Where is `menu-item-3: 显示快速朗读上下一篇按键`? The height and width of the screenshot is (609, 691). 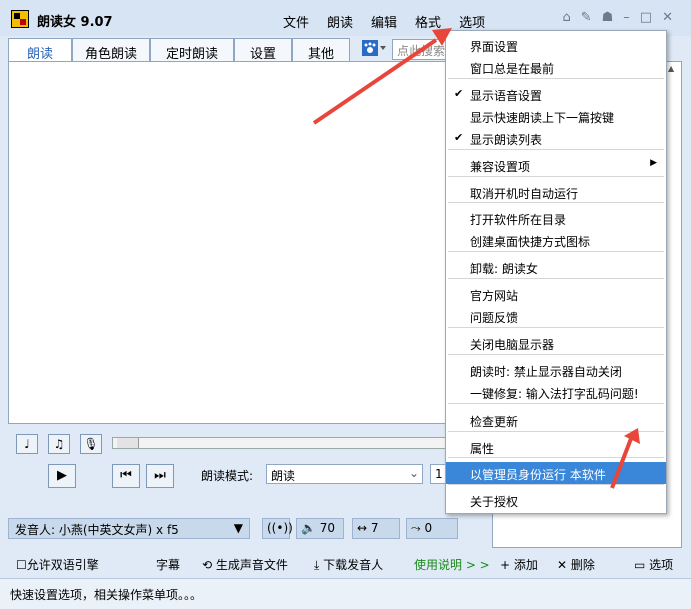
menu-item-3: 显示快速朗读上下一篇按键 is located at coordinates (556, 116).